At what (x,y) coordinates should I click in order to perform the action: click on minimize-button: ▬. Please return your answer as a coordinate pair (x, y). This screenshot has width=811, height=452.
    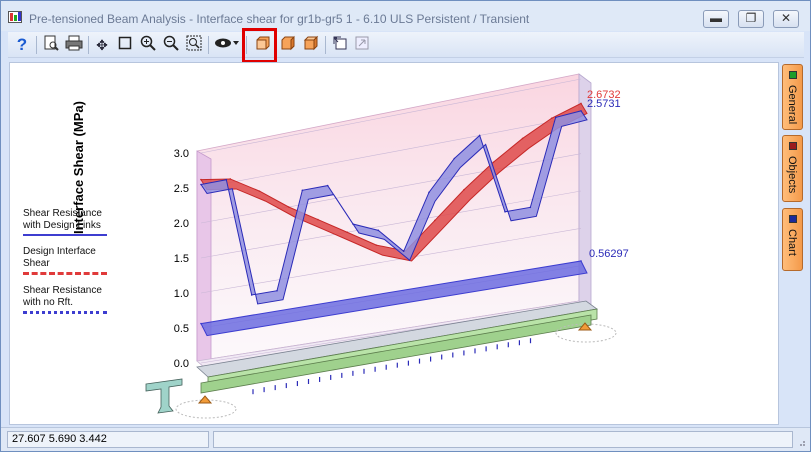
    Looking at the image, I should click on (716, 19).